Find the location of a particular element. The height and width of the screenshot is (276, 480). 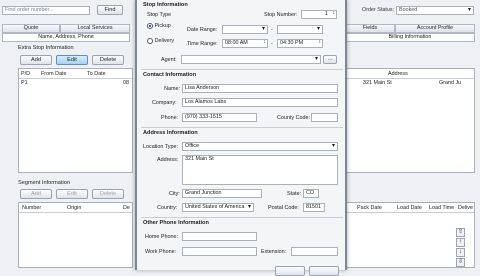

move-up-icon: ↑ is located at coordinates (460, 242).